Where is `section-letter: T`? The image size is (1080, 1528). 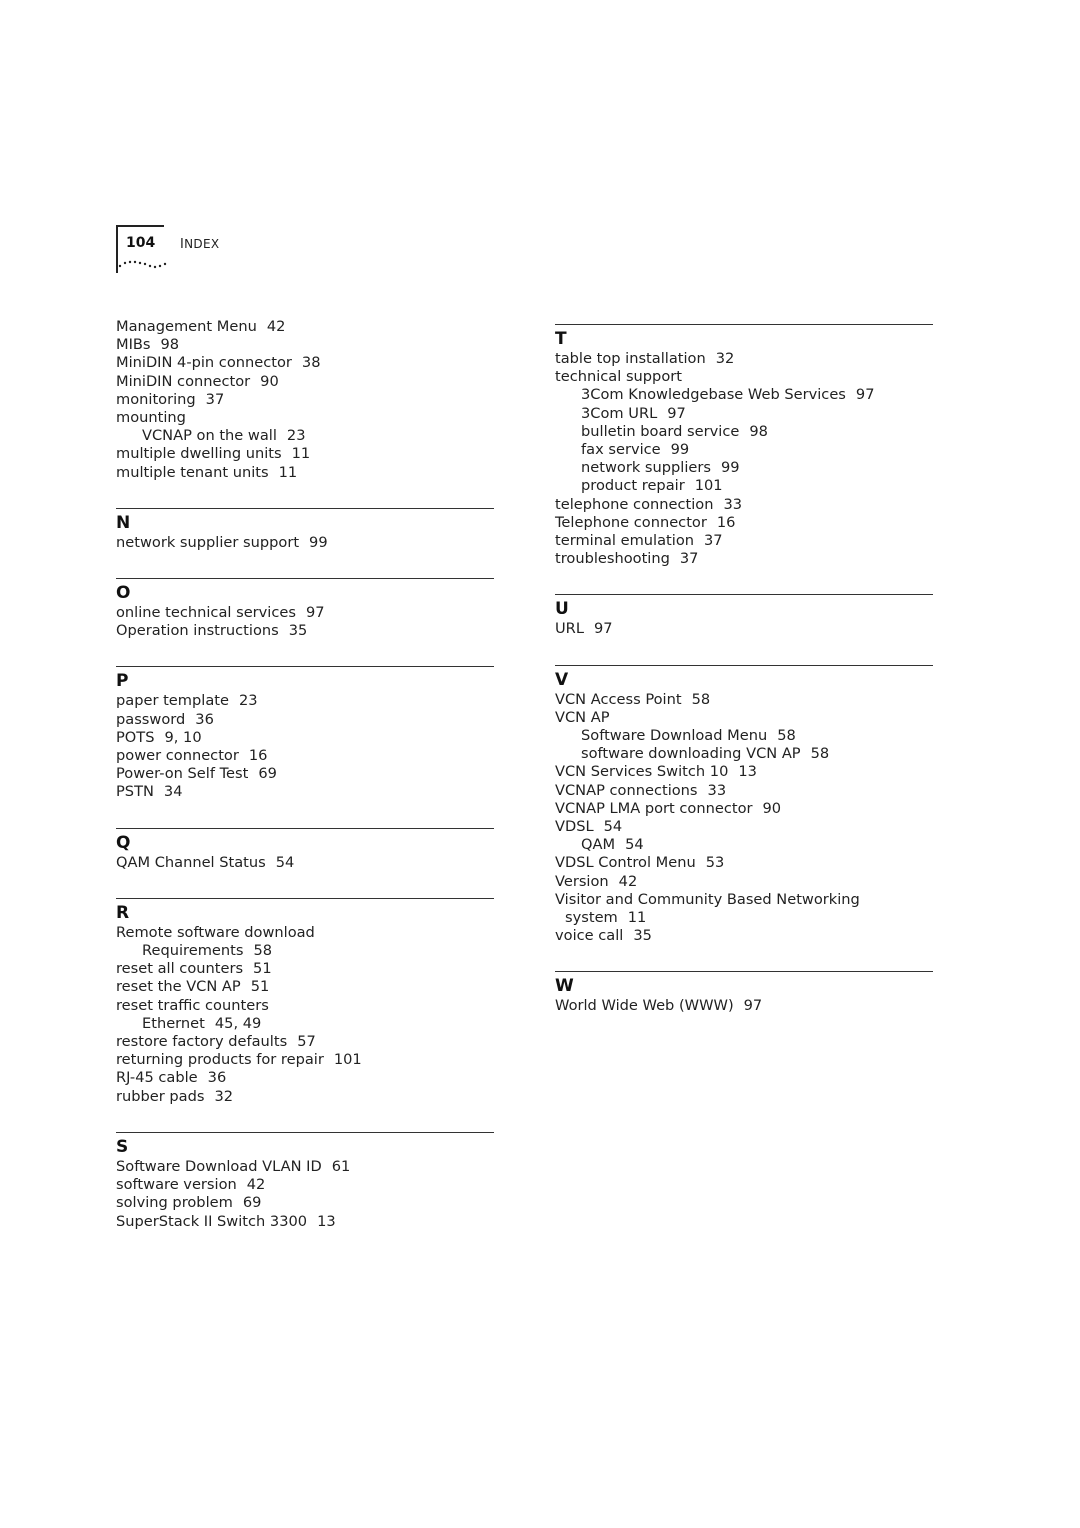
section-letter: T is located at coordinates (561, 339).